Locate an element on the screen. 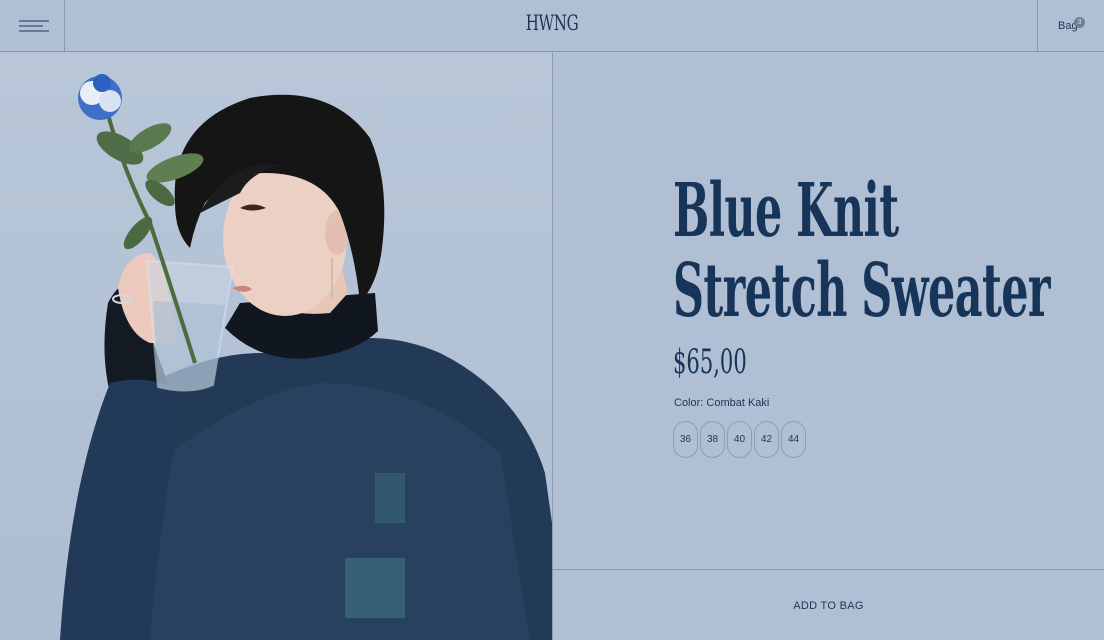 This screenshot has height=640, width=1104. add-to-bag-button: ADD TO BAG is located at coordinates (828, 604).